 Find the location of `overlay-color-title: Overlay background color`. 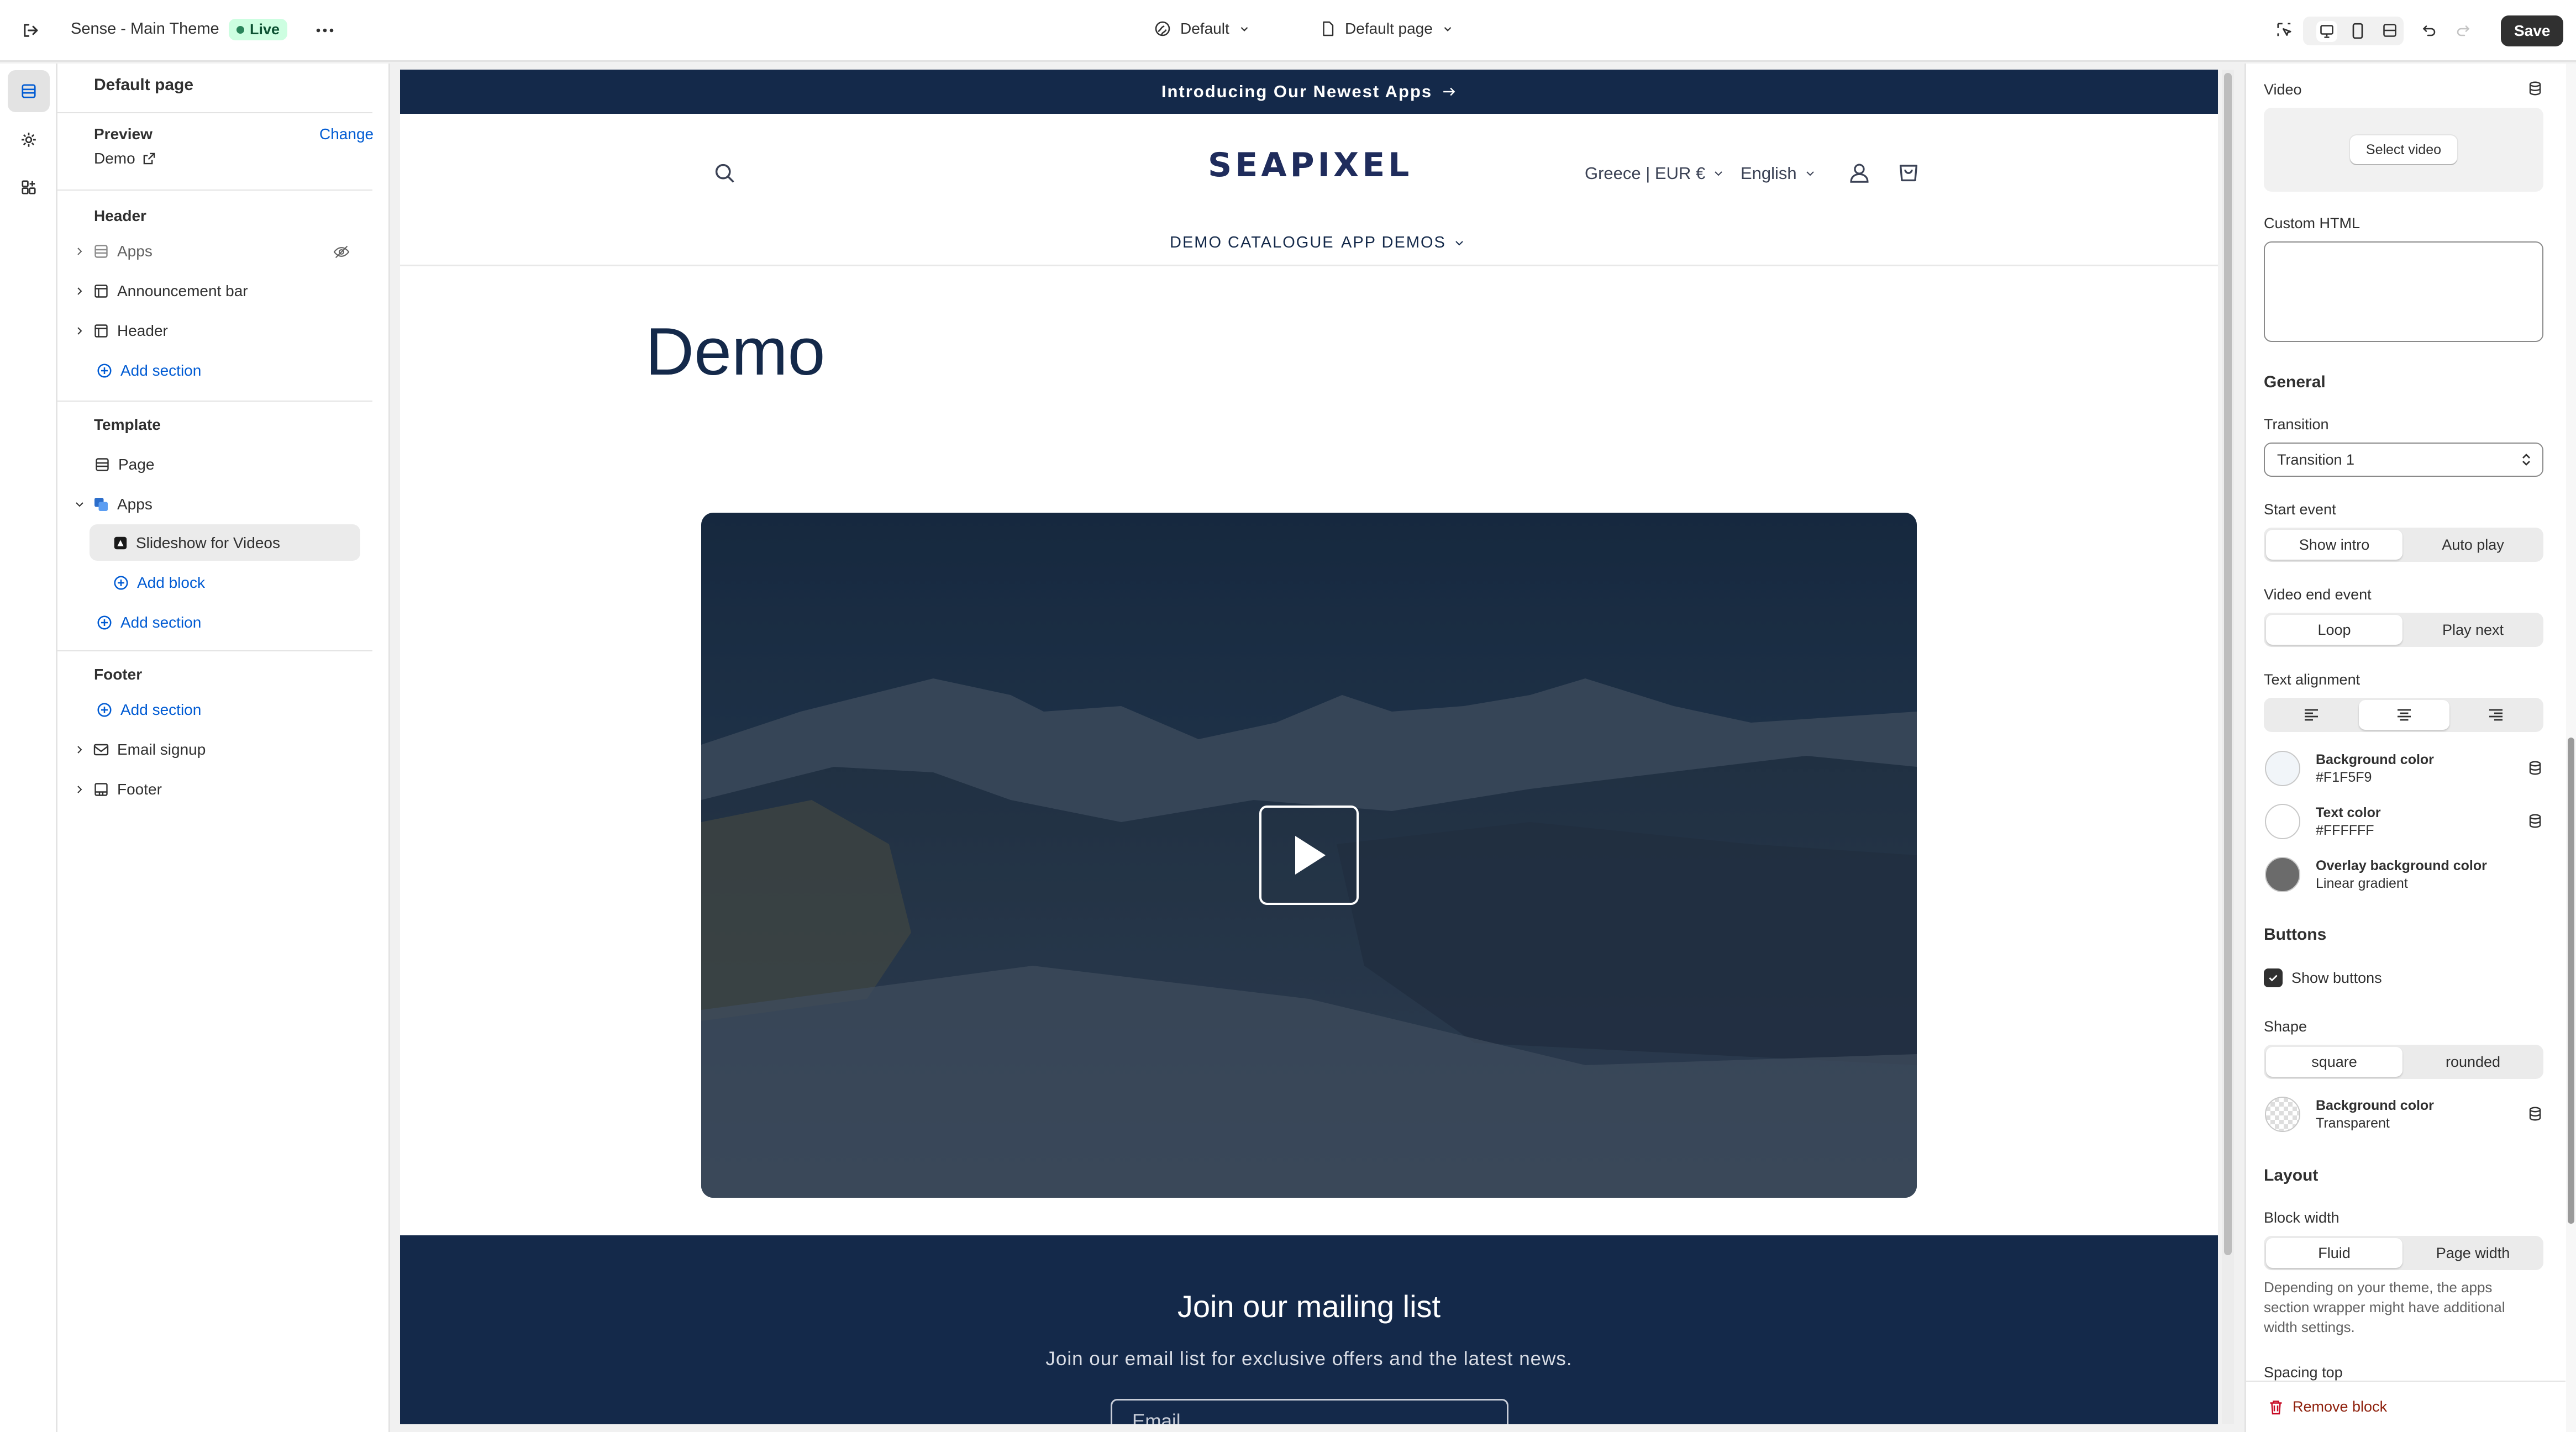

overlay-color-title: Overlay background color is located at coordinates (2401, 865).